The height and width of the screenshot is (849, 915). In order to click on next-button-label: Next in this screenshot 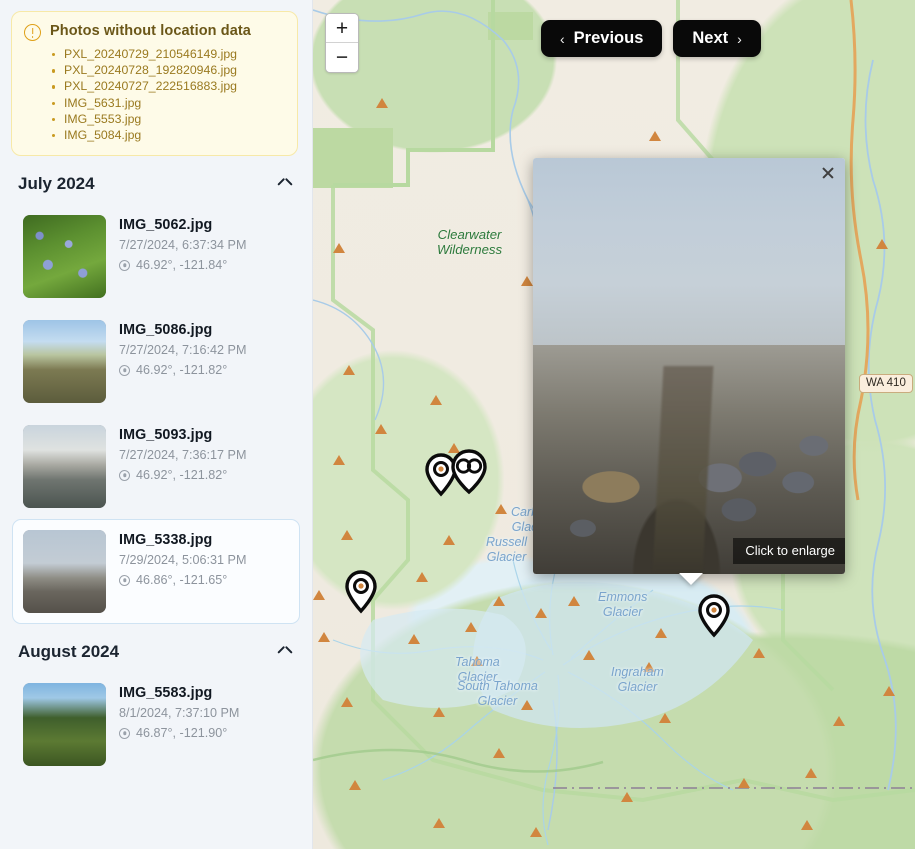, I will do `click(710, 38)`.